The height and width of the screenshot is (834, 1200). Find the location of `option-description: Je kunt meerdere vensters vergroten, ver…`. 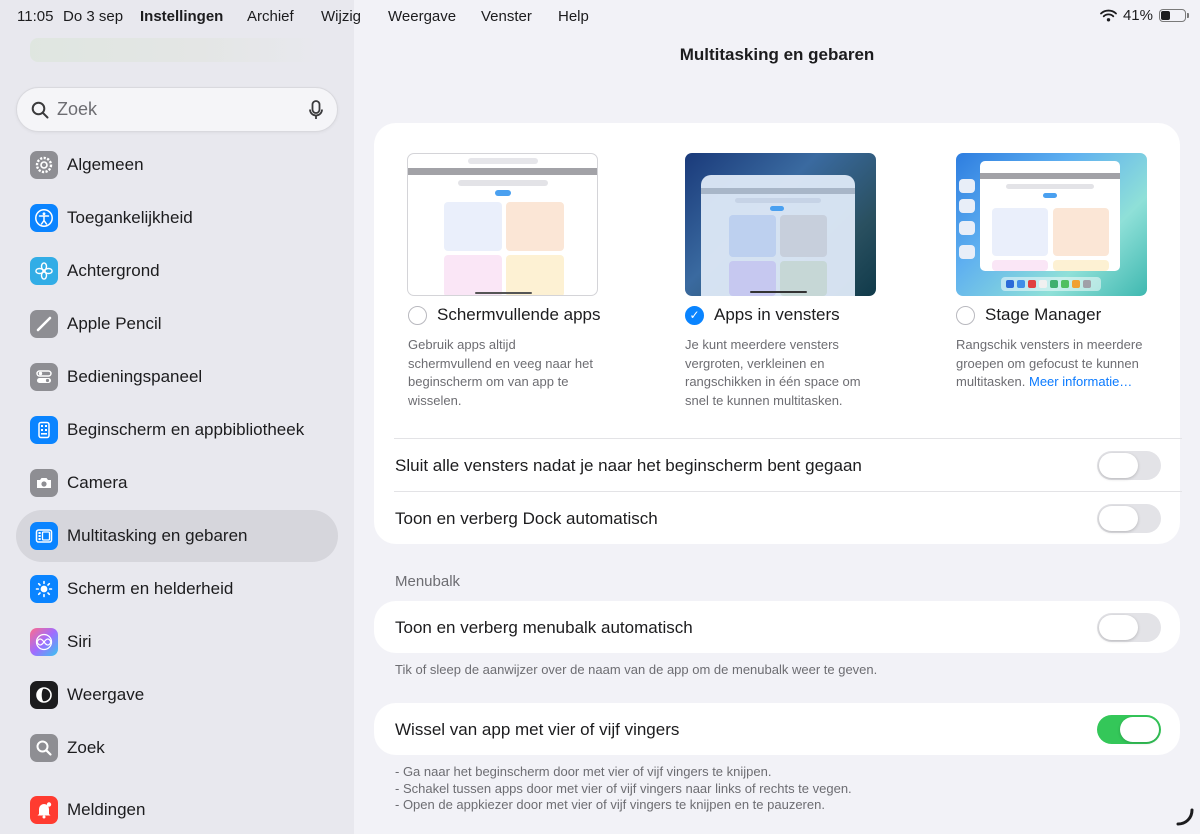

option-description: Je kunt meerdere vensters vergroten, ver… is located at coordinates (773, 372).